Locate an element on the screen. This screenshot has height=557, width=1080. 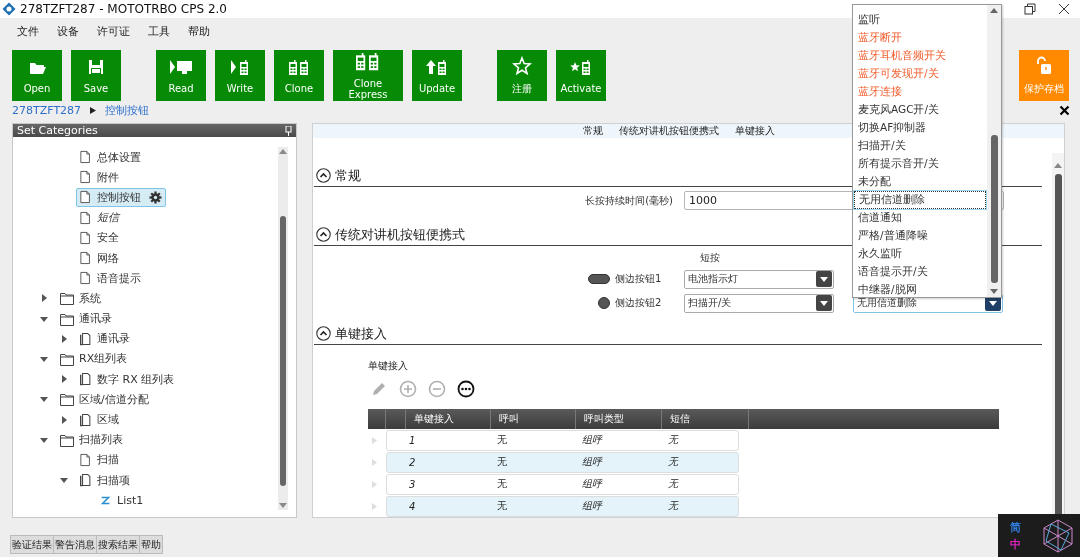
menu-item: 帮助 is located at coordinates (199, 33).